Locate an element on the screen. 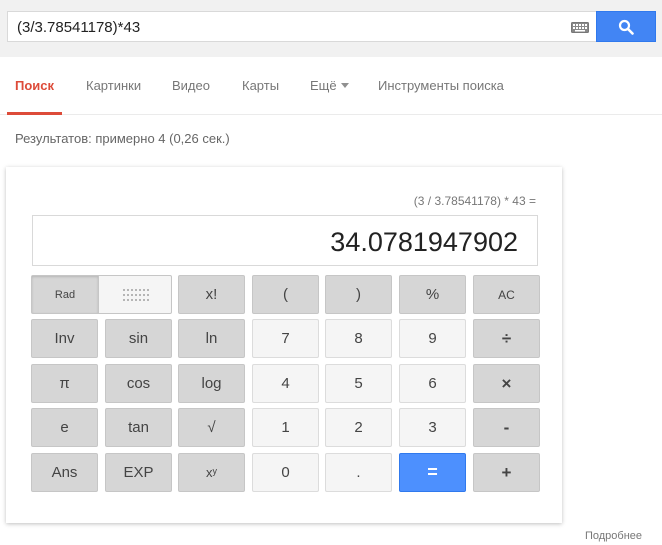 Image resolution: width=662 pixels, height=545 pixels. multiply-key: × is located at coordinates (506, 383).